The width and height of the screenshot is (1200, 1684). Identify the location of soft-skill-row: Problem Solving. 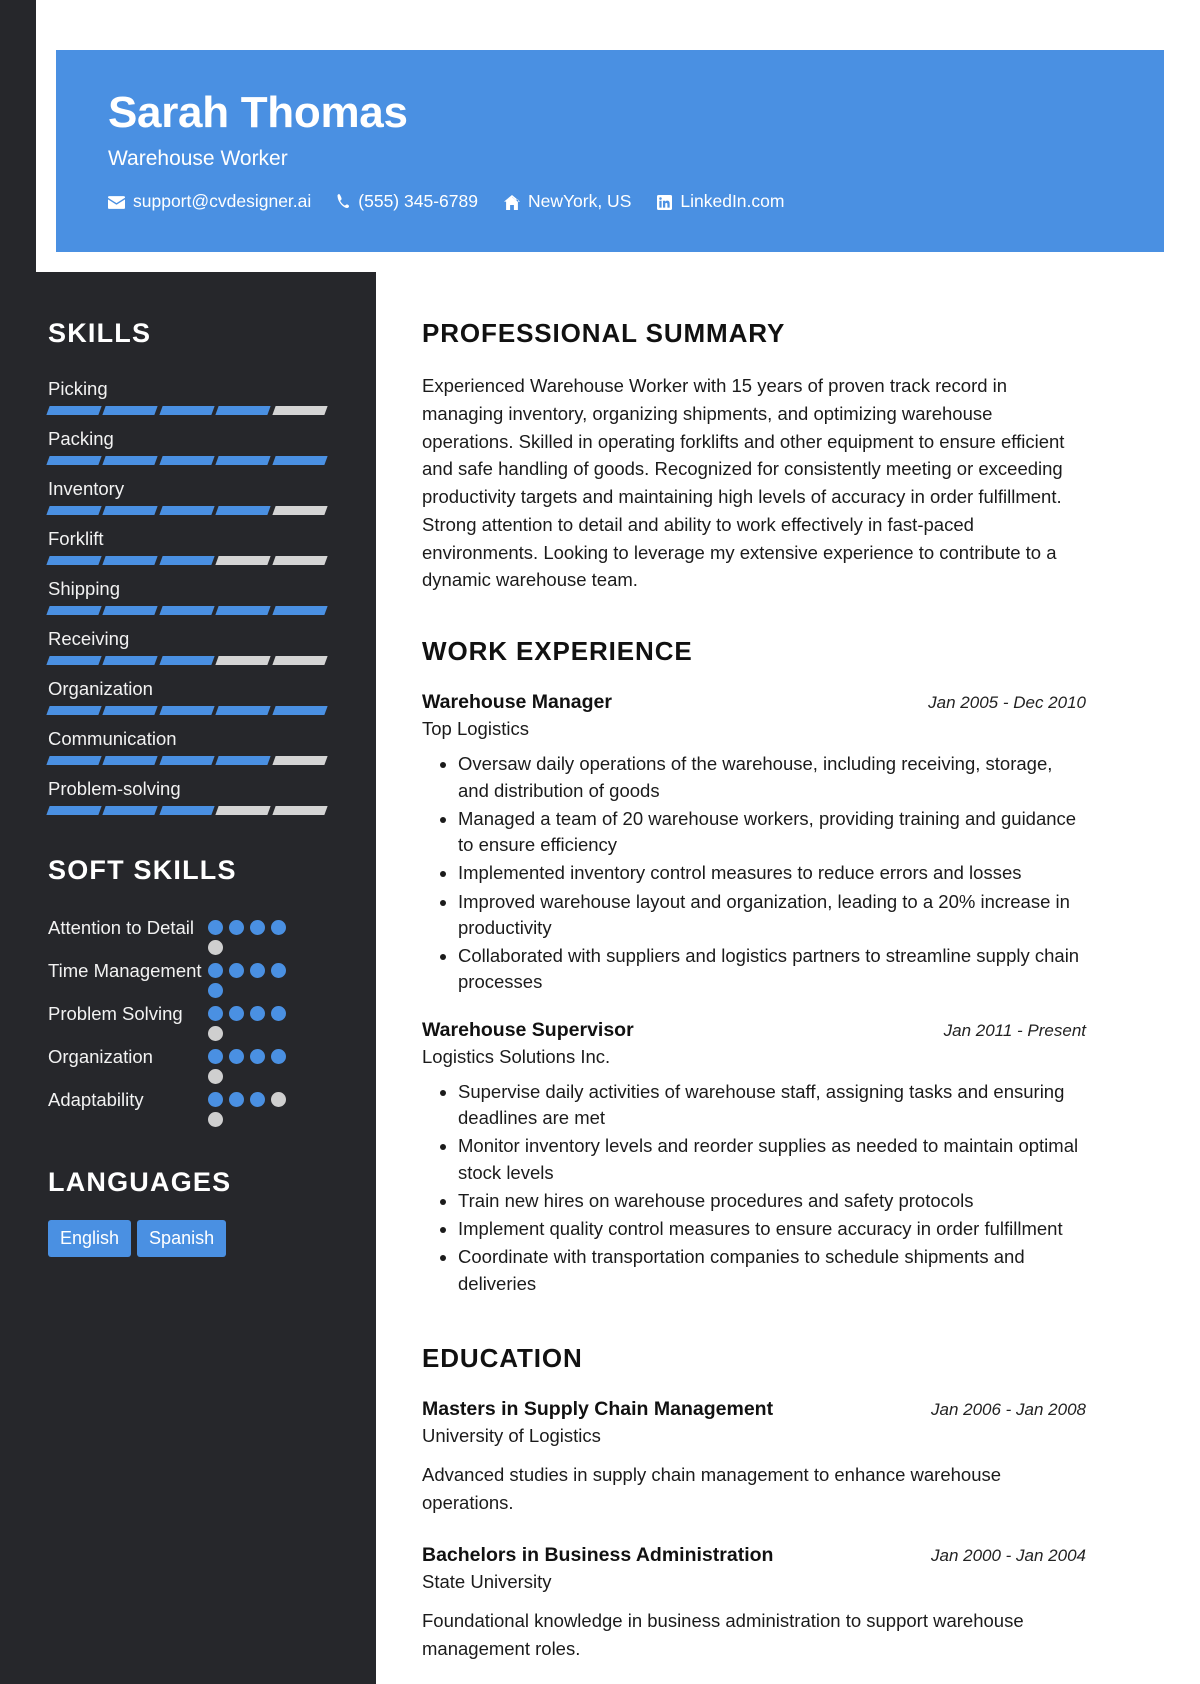
(187, 1020).